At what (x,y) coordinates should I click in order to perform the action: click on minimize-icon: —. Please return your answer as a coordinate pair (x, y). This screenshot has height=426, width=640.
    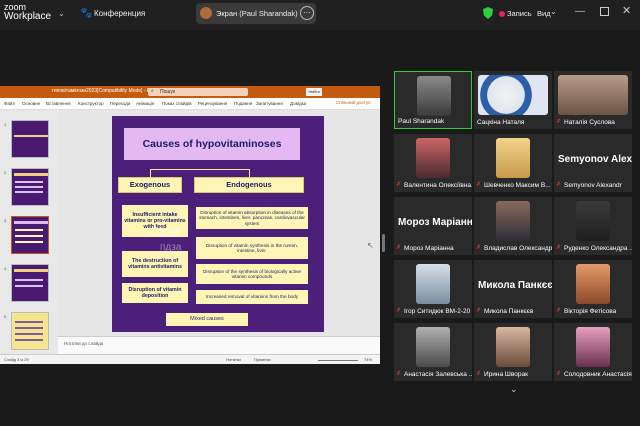
    Looking at the image, I should click on (580, 11).